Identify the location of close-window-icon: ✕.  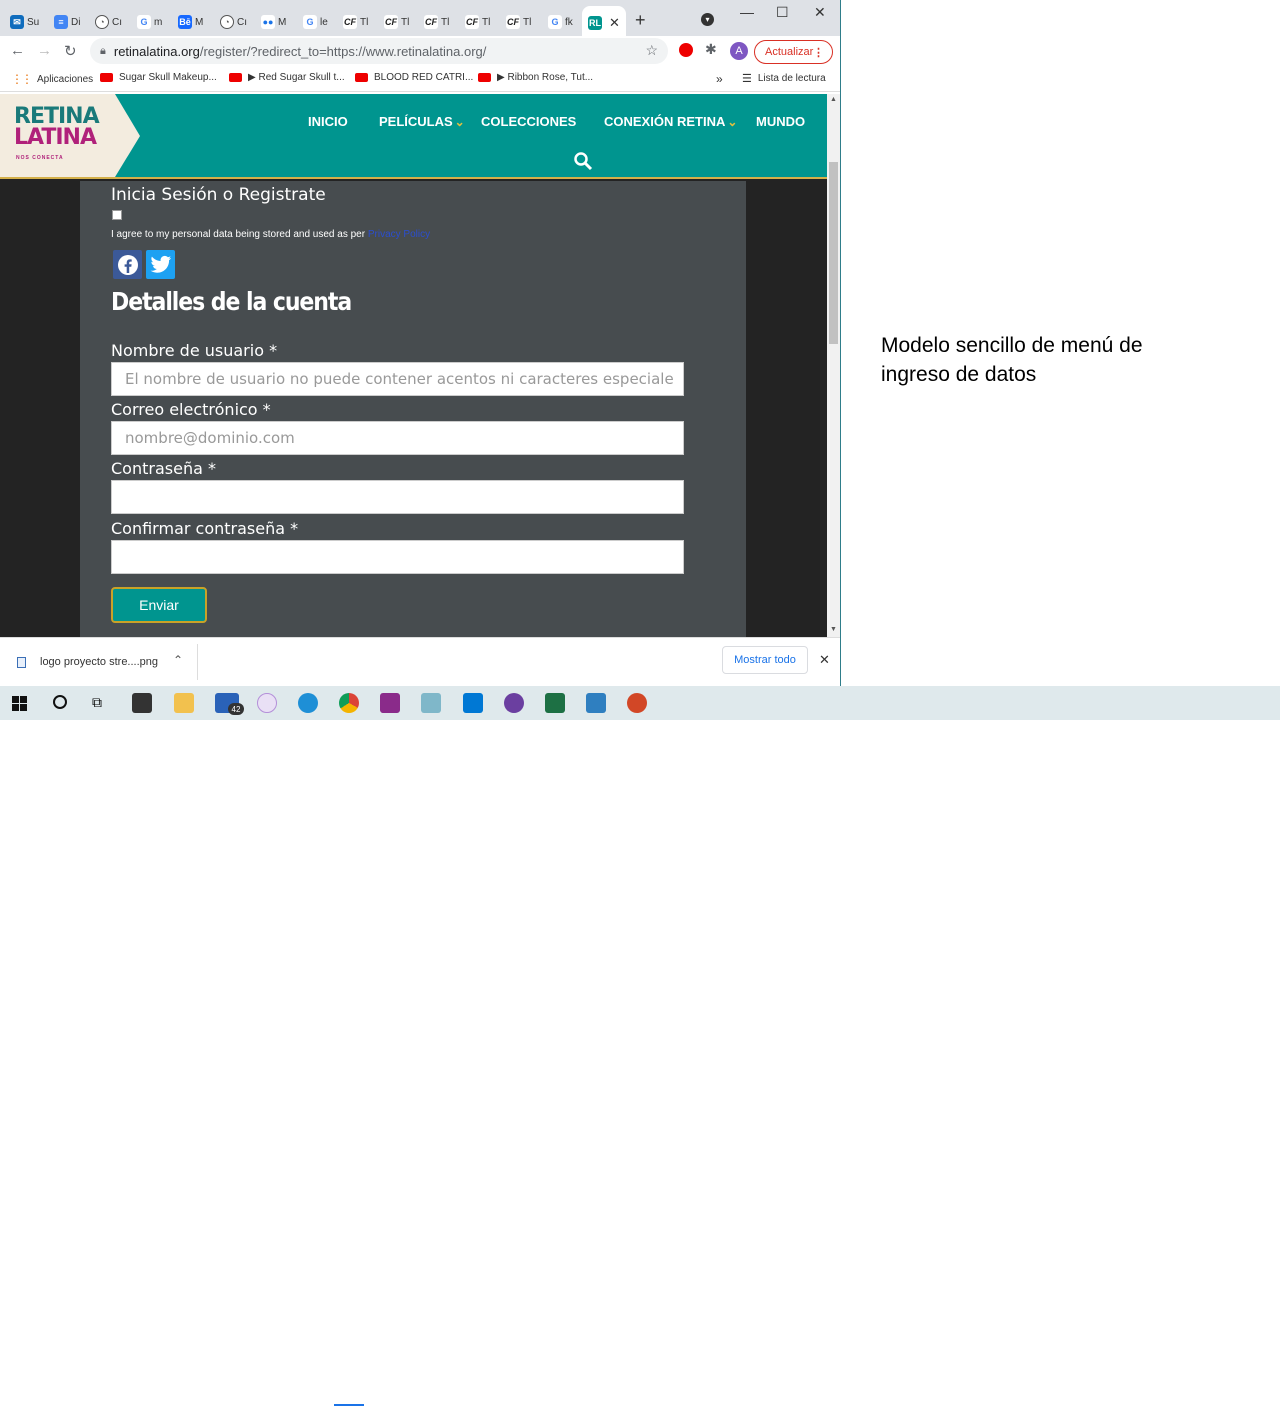
(820, 12).